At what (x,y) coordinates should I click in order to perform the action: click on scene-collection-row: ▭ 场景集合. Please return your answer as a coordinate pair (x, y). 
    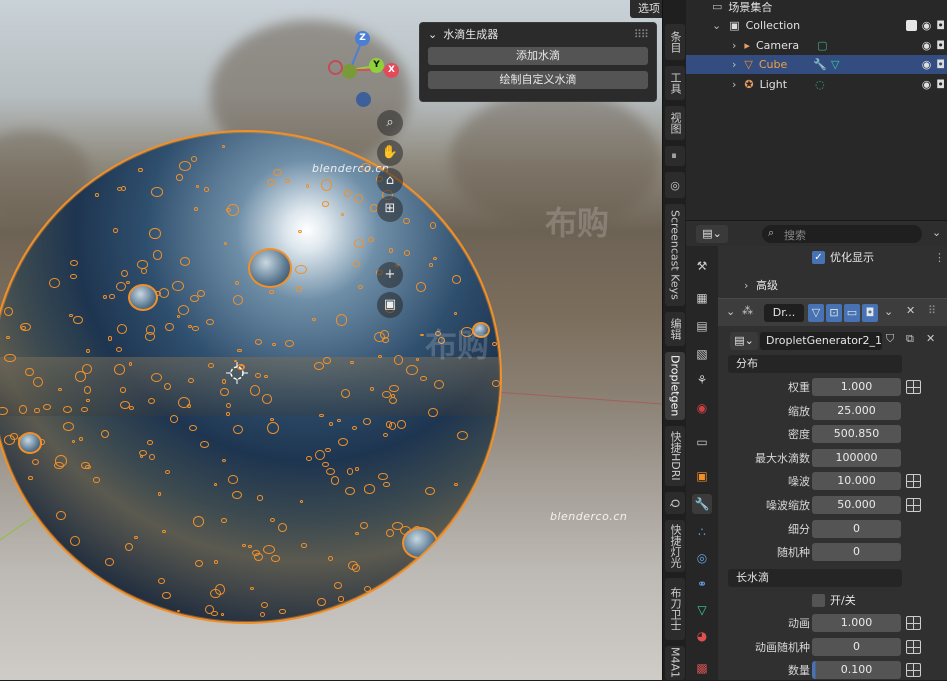
    Looking at the image, I should click on (816, 8).